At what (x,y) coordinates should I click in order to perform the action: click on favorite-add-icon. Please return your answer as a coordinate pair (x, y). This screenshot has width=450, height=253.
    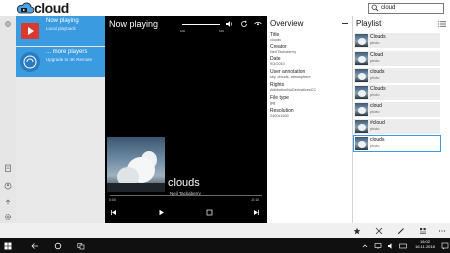
    Looking at the image, I should click on (357, 231).